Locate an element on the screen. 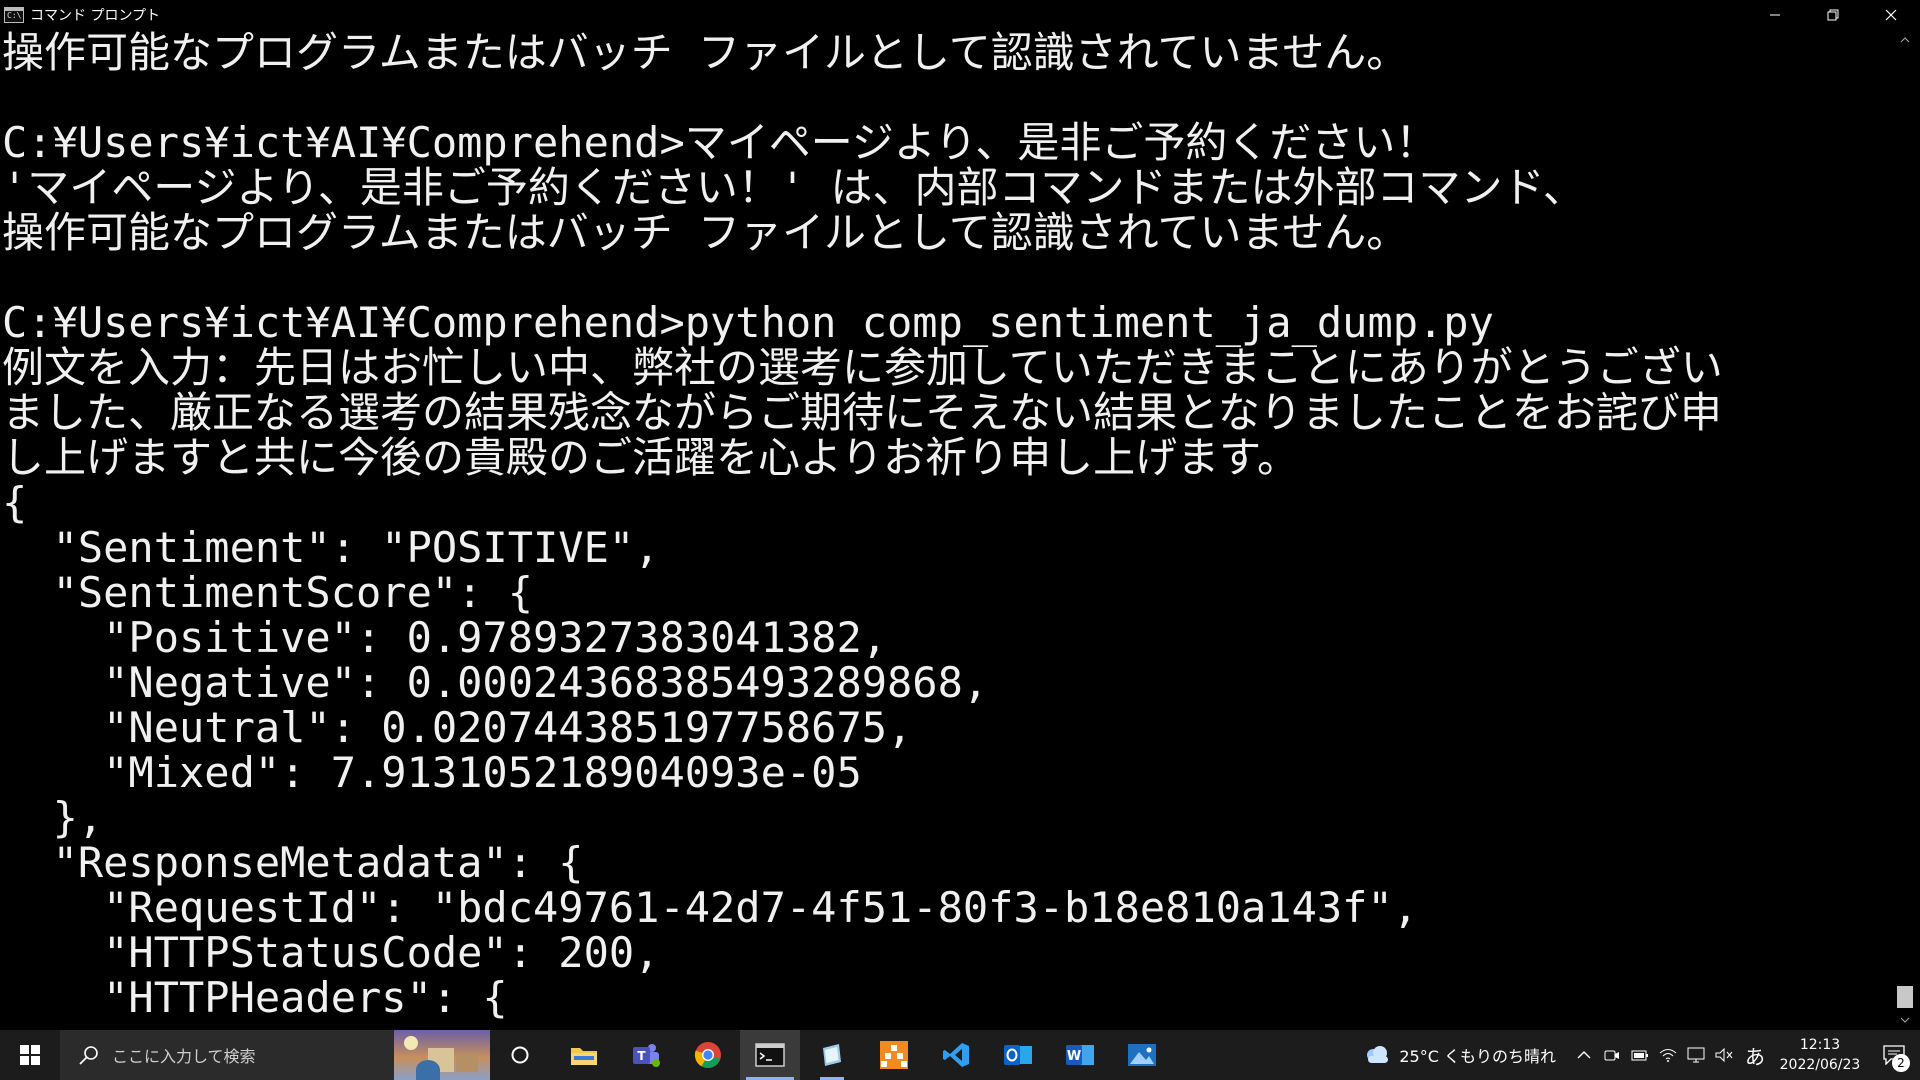 The height and width of the screenshot is (1080, 1920). network-button is located at coordinates (1668, 1055).